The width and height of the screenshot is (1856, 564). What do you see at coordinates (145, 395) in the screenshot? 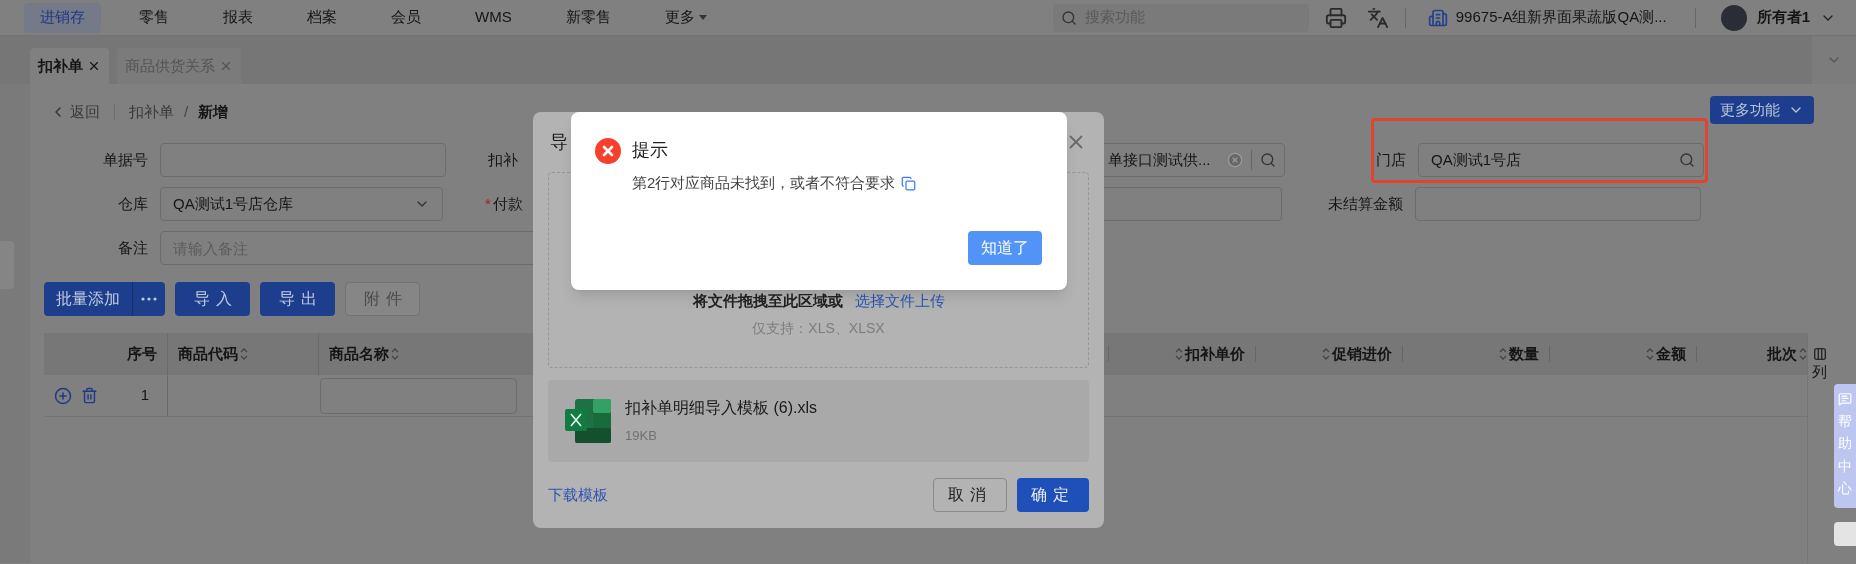
I see `row-number: 1` at bounding box center [145, 395].